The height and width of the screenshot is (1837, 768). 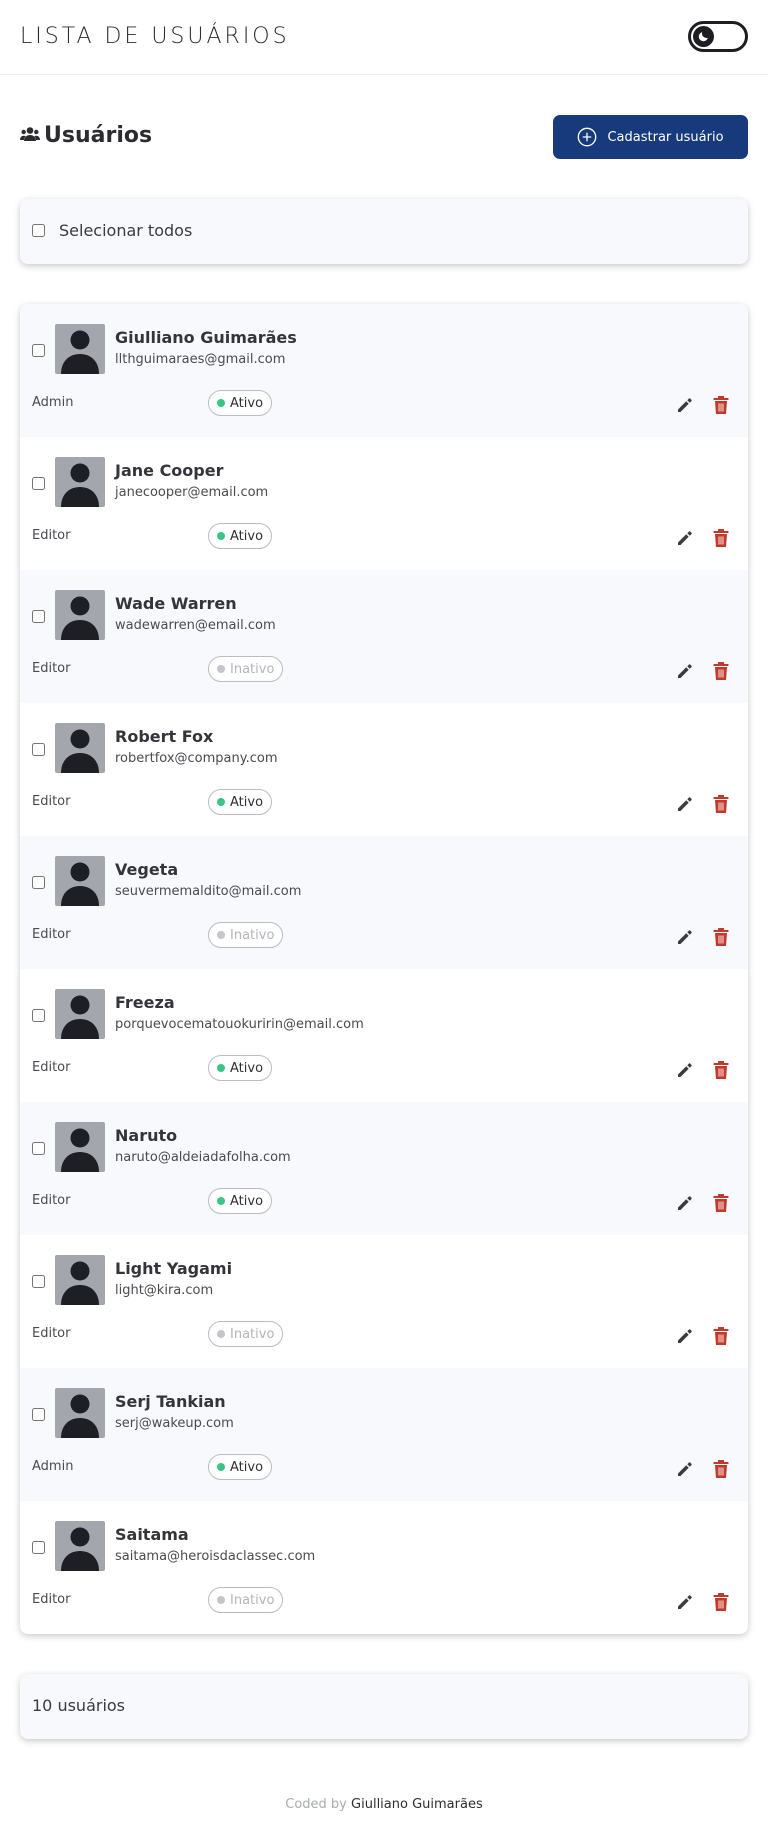 I want to click on section-header: Usuários Cadastrar usuário, so click(x=384, y=137).